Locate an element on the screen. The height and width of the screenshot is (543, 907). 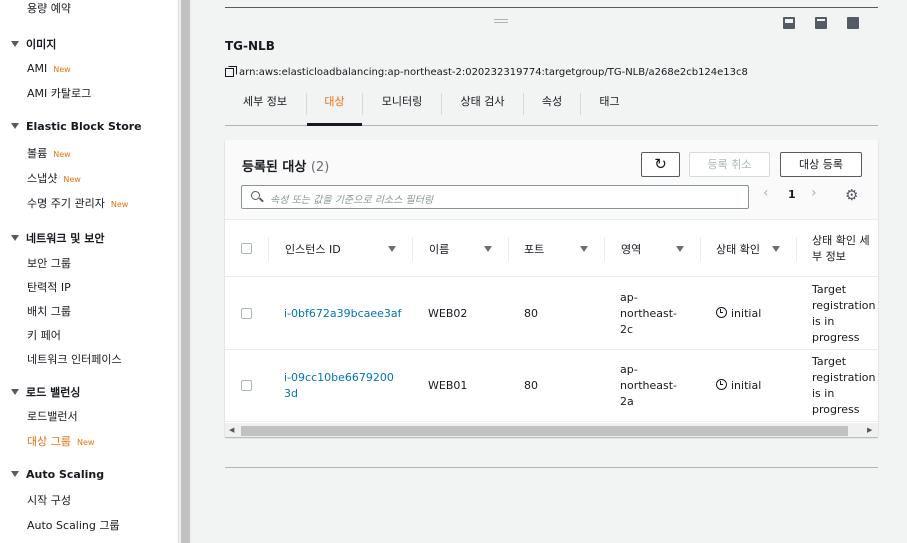
table-horizontal-scrollbar: ◀ ▶ is located at coordinates (551, 430).